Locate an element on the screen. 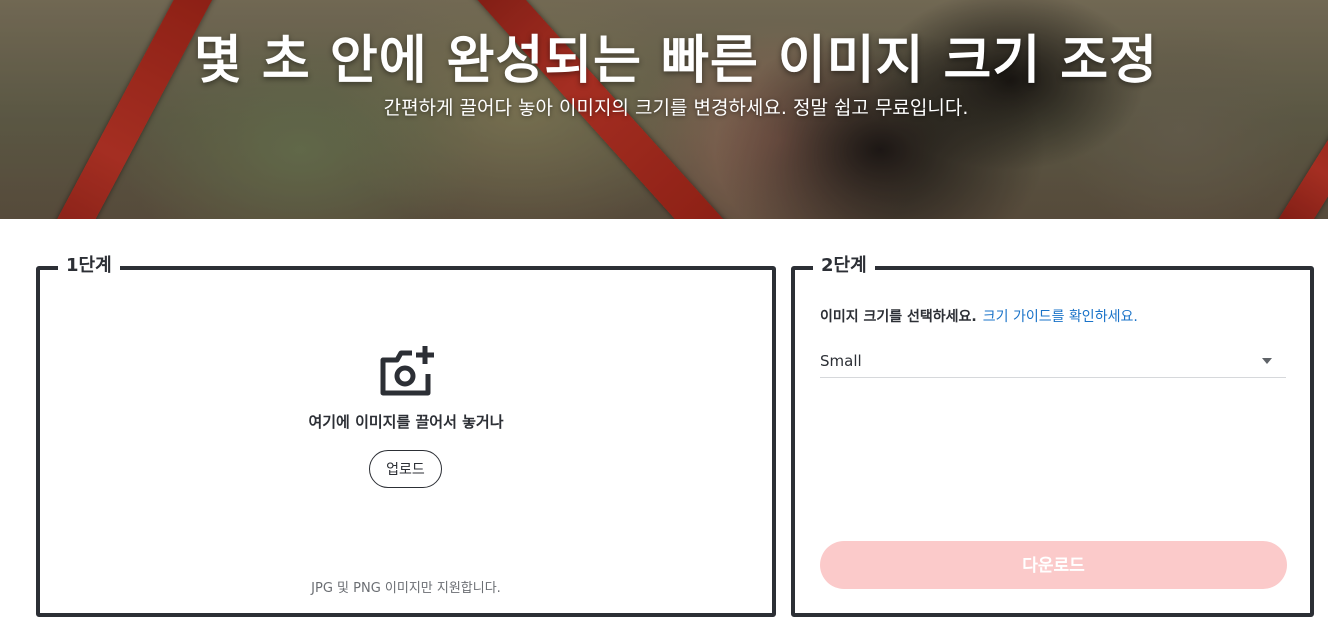  page-title: 몇 초 안에 완성되는 빠른 이미지 크기 조정 is located at coordinates (675, 61).